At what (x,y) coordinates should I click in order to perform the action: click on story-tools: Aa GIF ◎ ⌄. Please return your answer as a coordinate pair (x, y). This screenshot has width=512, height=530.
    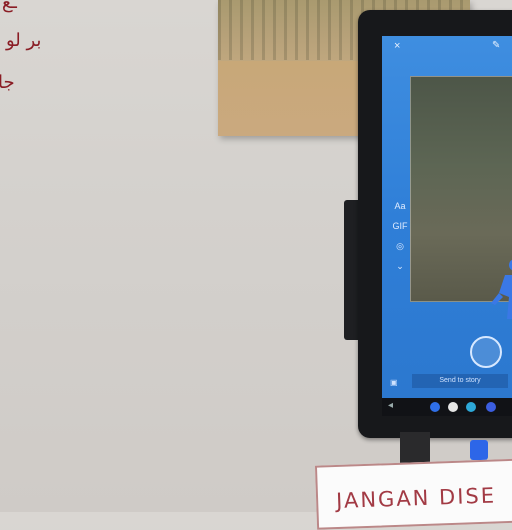
    Looking at the image, I should click on (400, 236).